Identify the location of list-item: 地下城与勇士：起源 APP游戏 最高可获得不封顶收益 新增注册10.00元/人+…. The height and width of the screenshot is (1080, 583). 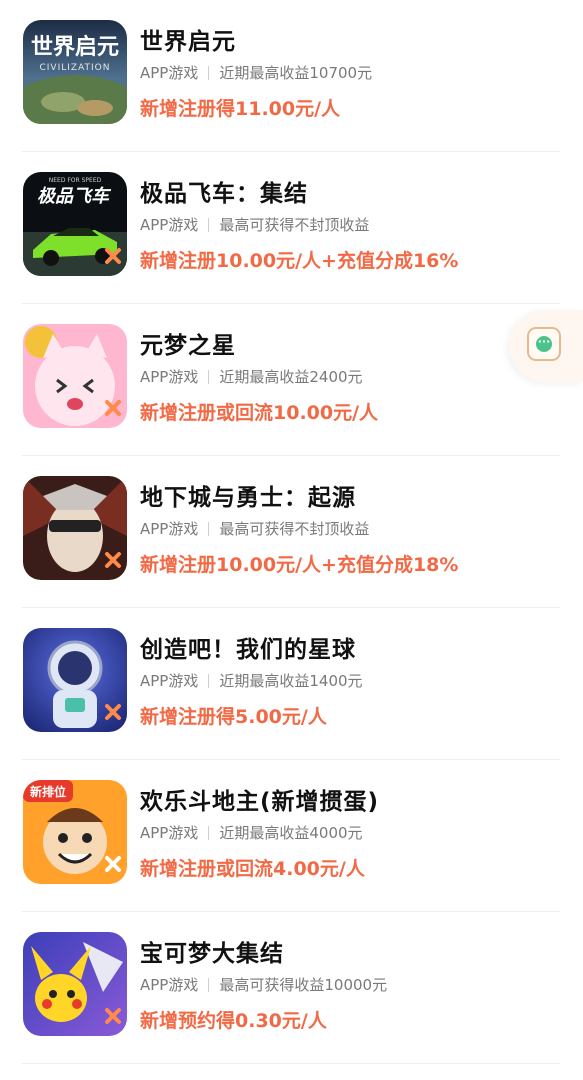
(291, 532).